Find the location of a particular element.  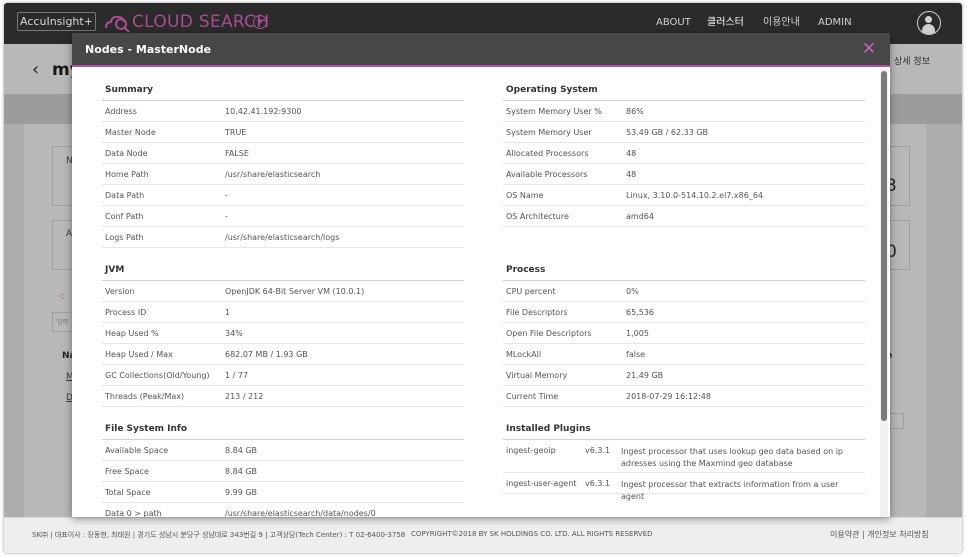

row-value: /usr/share/elasticsearch is located at coordinates (273, 174).